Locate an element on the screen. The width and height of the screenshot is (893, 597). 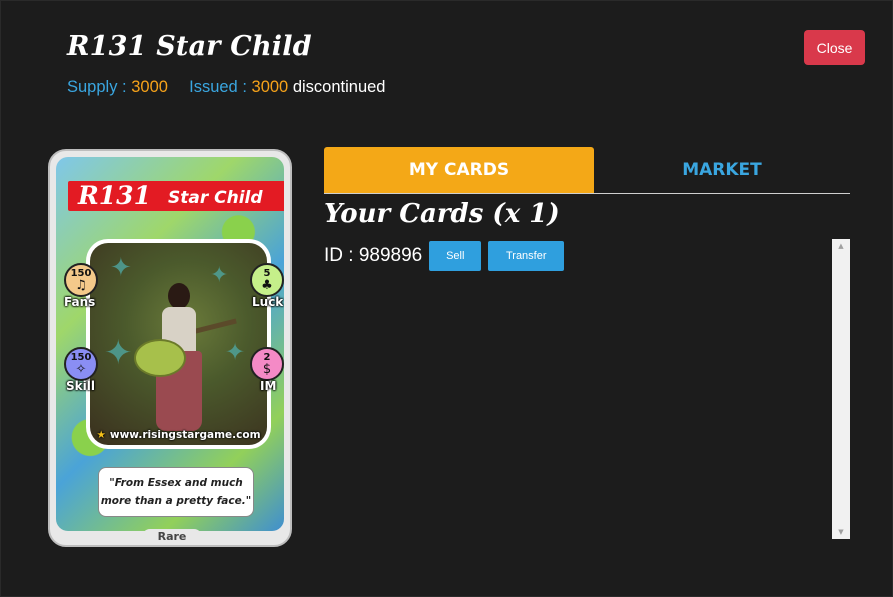
page-title: R131 Star Child is located at coordinates (189, 46).